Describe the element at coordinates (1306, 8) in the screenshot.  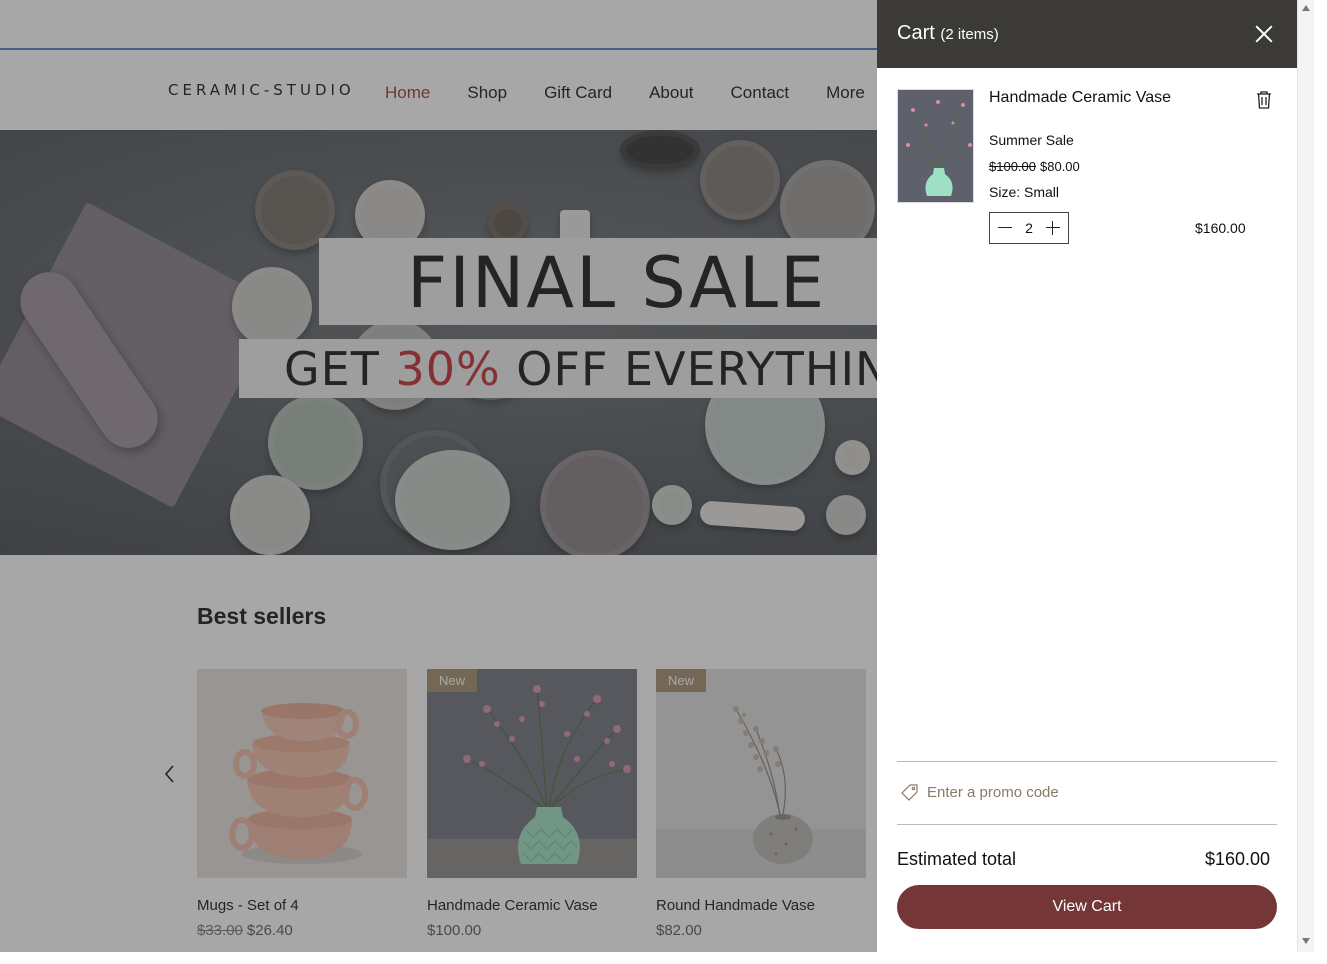
I see `scroll-up-icon` at that location.